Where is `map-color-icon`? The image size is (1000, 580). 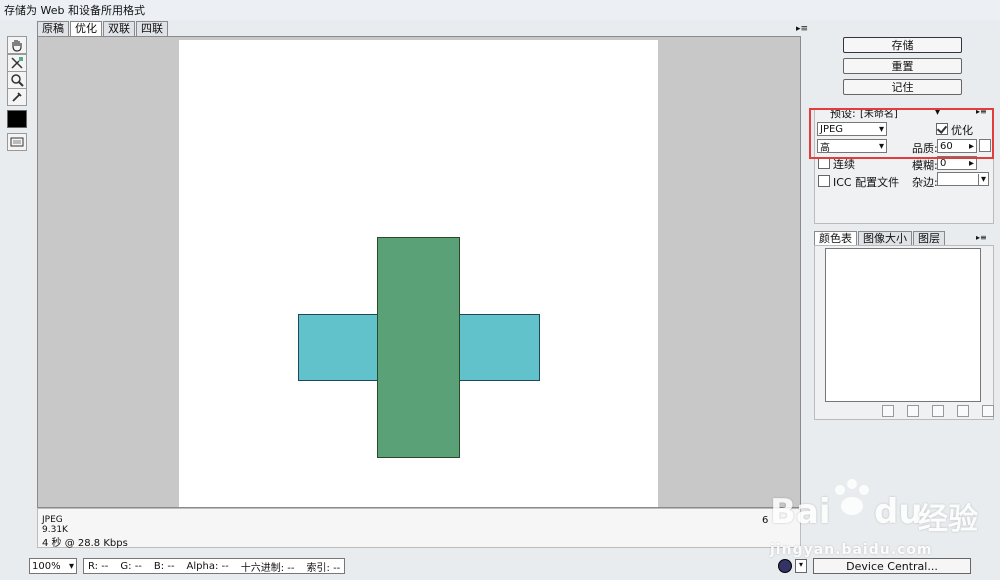 map-color-icon is located at coordinates (888, 411).